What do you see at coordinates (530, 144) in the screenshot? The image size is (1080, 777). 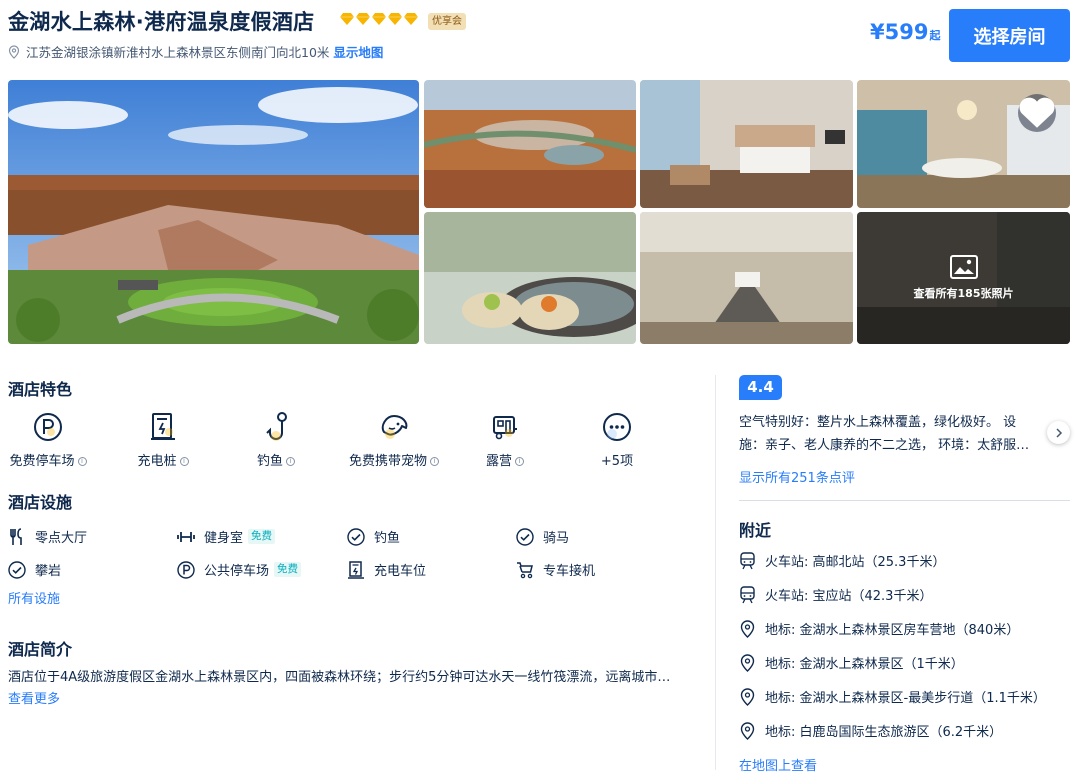 I see `gallery-photo-aerial` at bounding box center [530, 144].